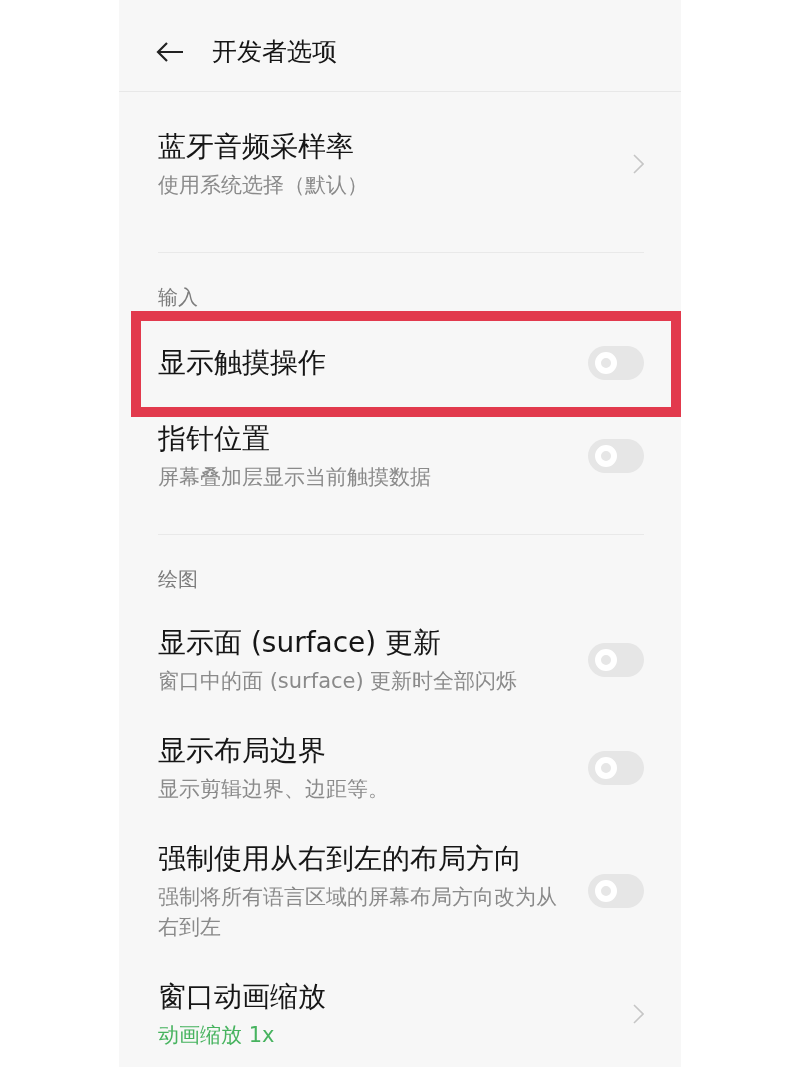 This screenshot has height=1067, width=800. I want to click on section-heading: 绘图, so click(178, 579).